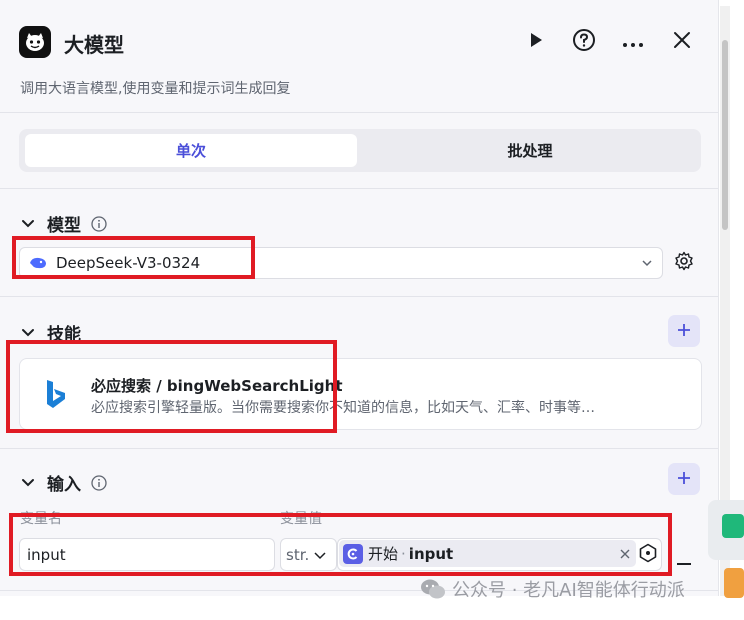 Image resolution: width=744 pixels, height=620 pixels. Describe the element at coordinates (625, 554) in the screenshot. I see `clear-icon` at that location.